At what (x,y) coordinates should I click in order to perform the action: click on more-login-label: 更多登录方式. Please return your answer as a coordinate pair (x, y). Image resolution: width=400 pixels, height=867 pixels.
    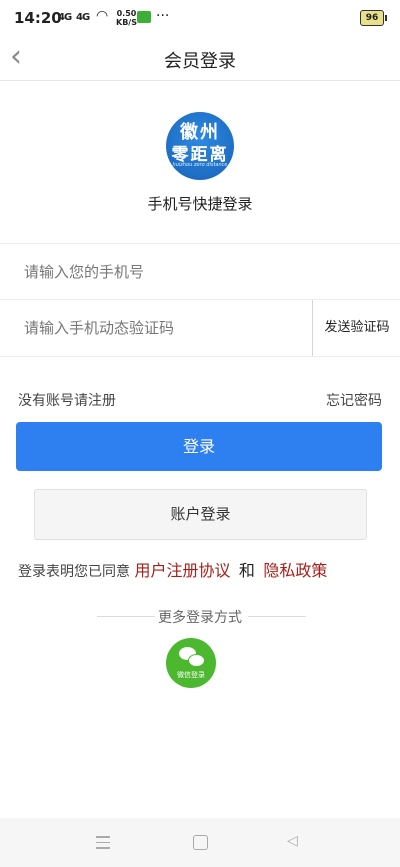
    Looking at the image, I should click on (200, 618).